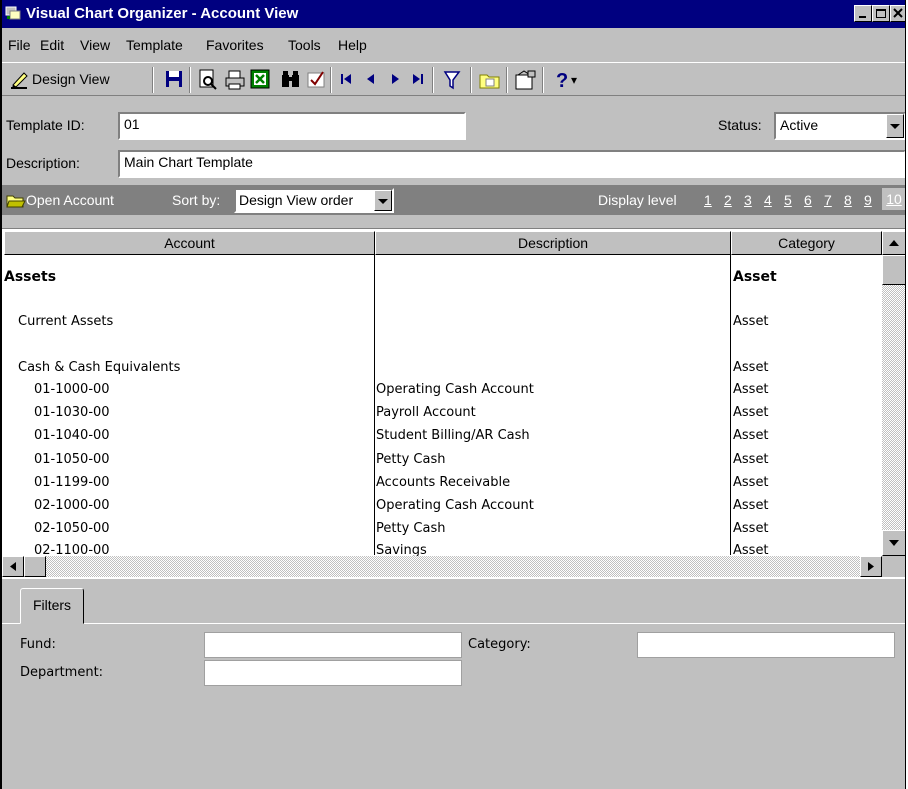  Describe the element at coordinates (304, 45) in the screenshot. I see `menu-tools: Tools` at that location.